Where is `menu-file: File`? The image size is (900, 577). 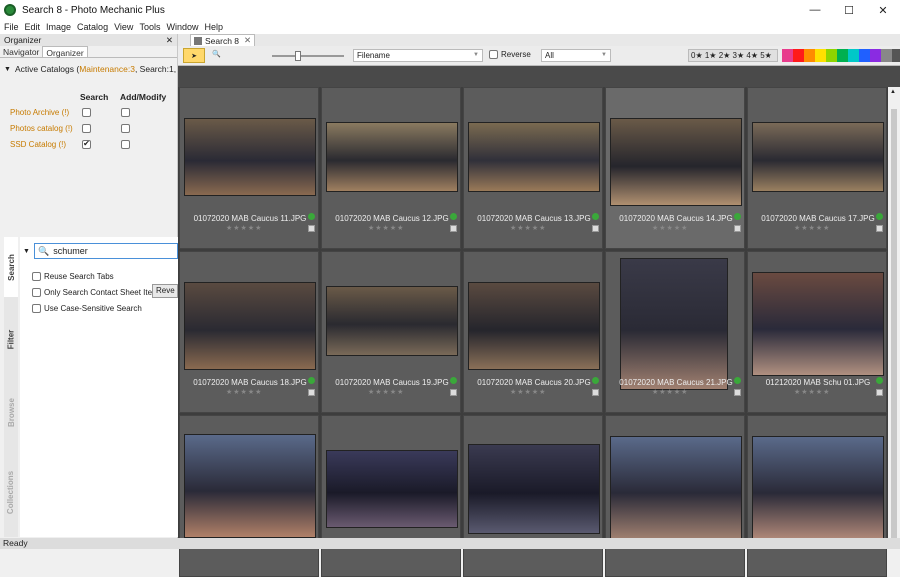
menu-file: File is located at coordinates (11, 27).